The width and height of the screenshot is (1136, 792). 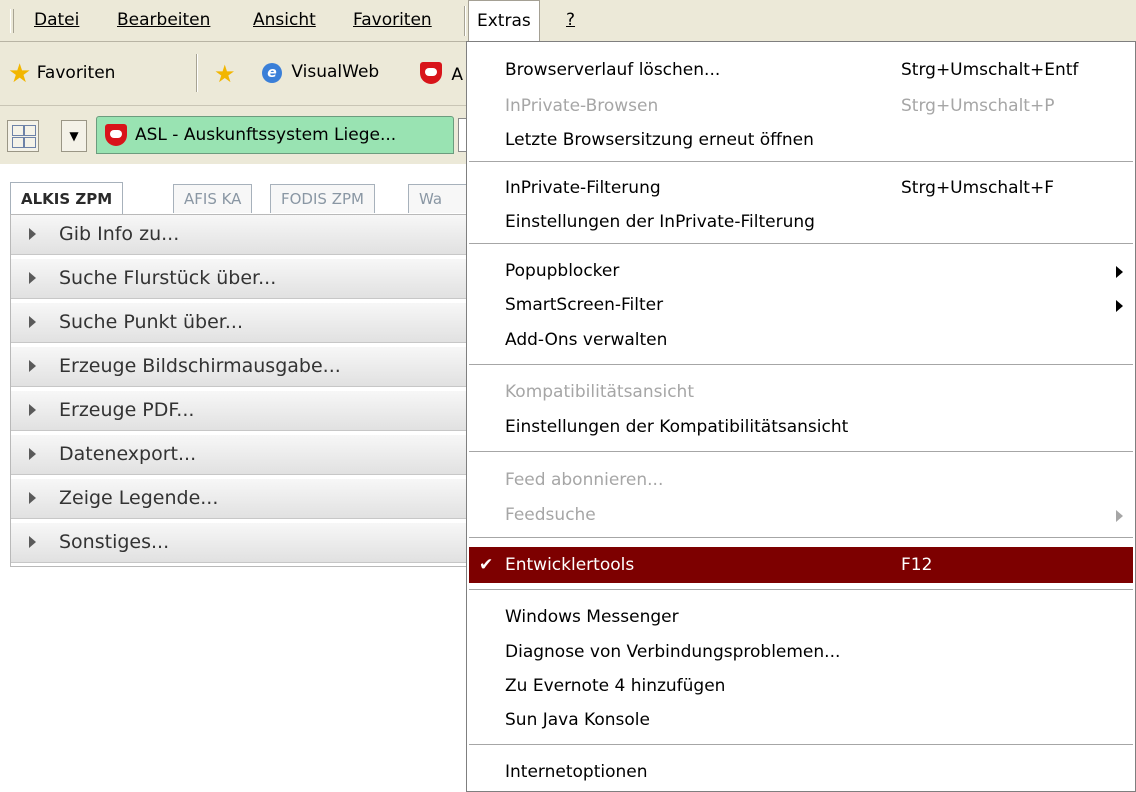 I want to click on favbar-separator, so click(x=197, y=73).